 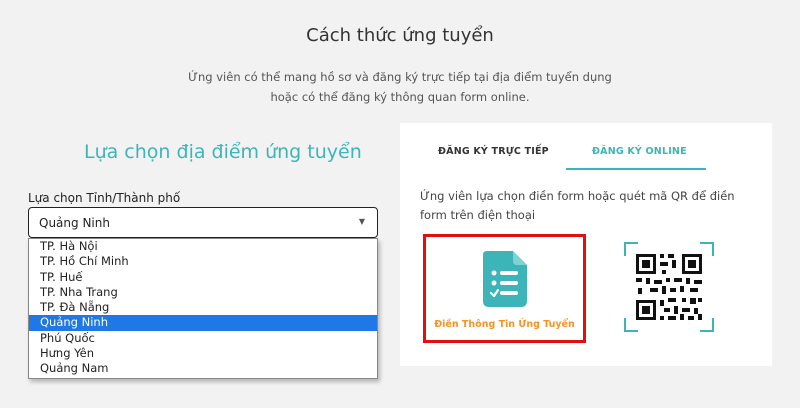 I want to click on location-heading: Lựa chọn địa điểm ứng tuyển, so click(x=223, y=152).